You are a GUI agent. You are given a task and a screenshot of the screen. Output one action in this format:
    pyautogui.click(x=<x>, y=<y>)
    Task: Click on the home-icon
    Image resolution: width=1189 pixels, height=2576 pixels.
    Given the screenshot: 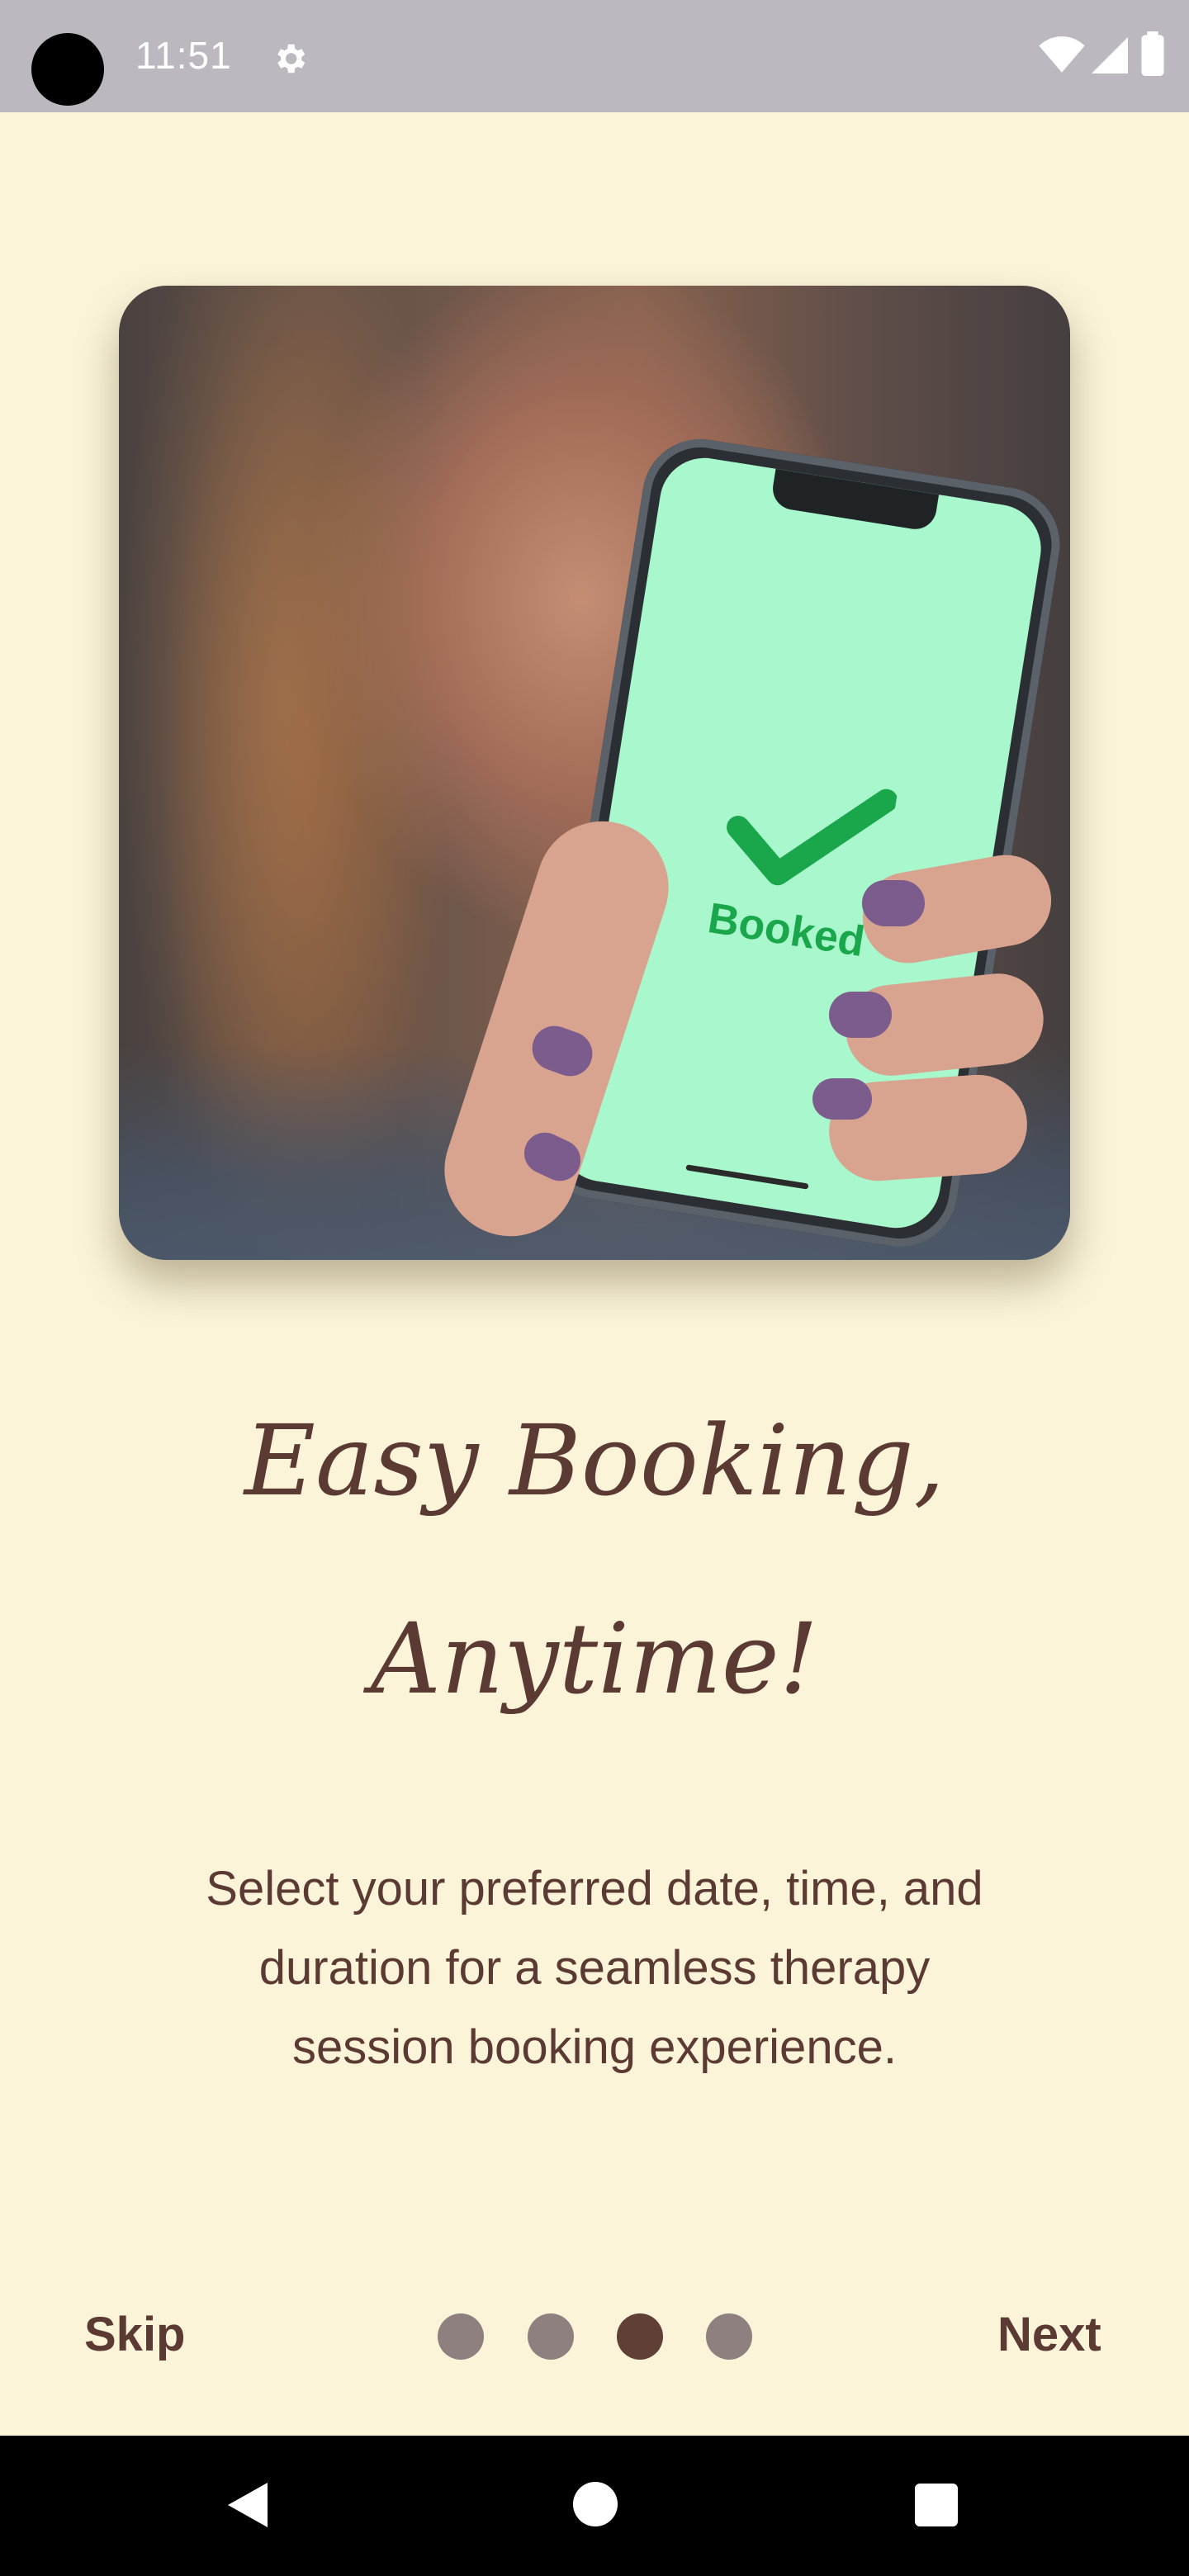 What is the action you would take?
    pyautogui.click(x=595, y=2504)
    